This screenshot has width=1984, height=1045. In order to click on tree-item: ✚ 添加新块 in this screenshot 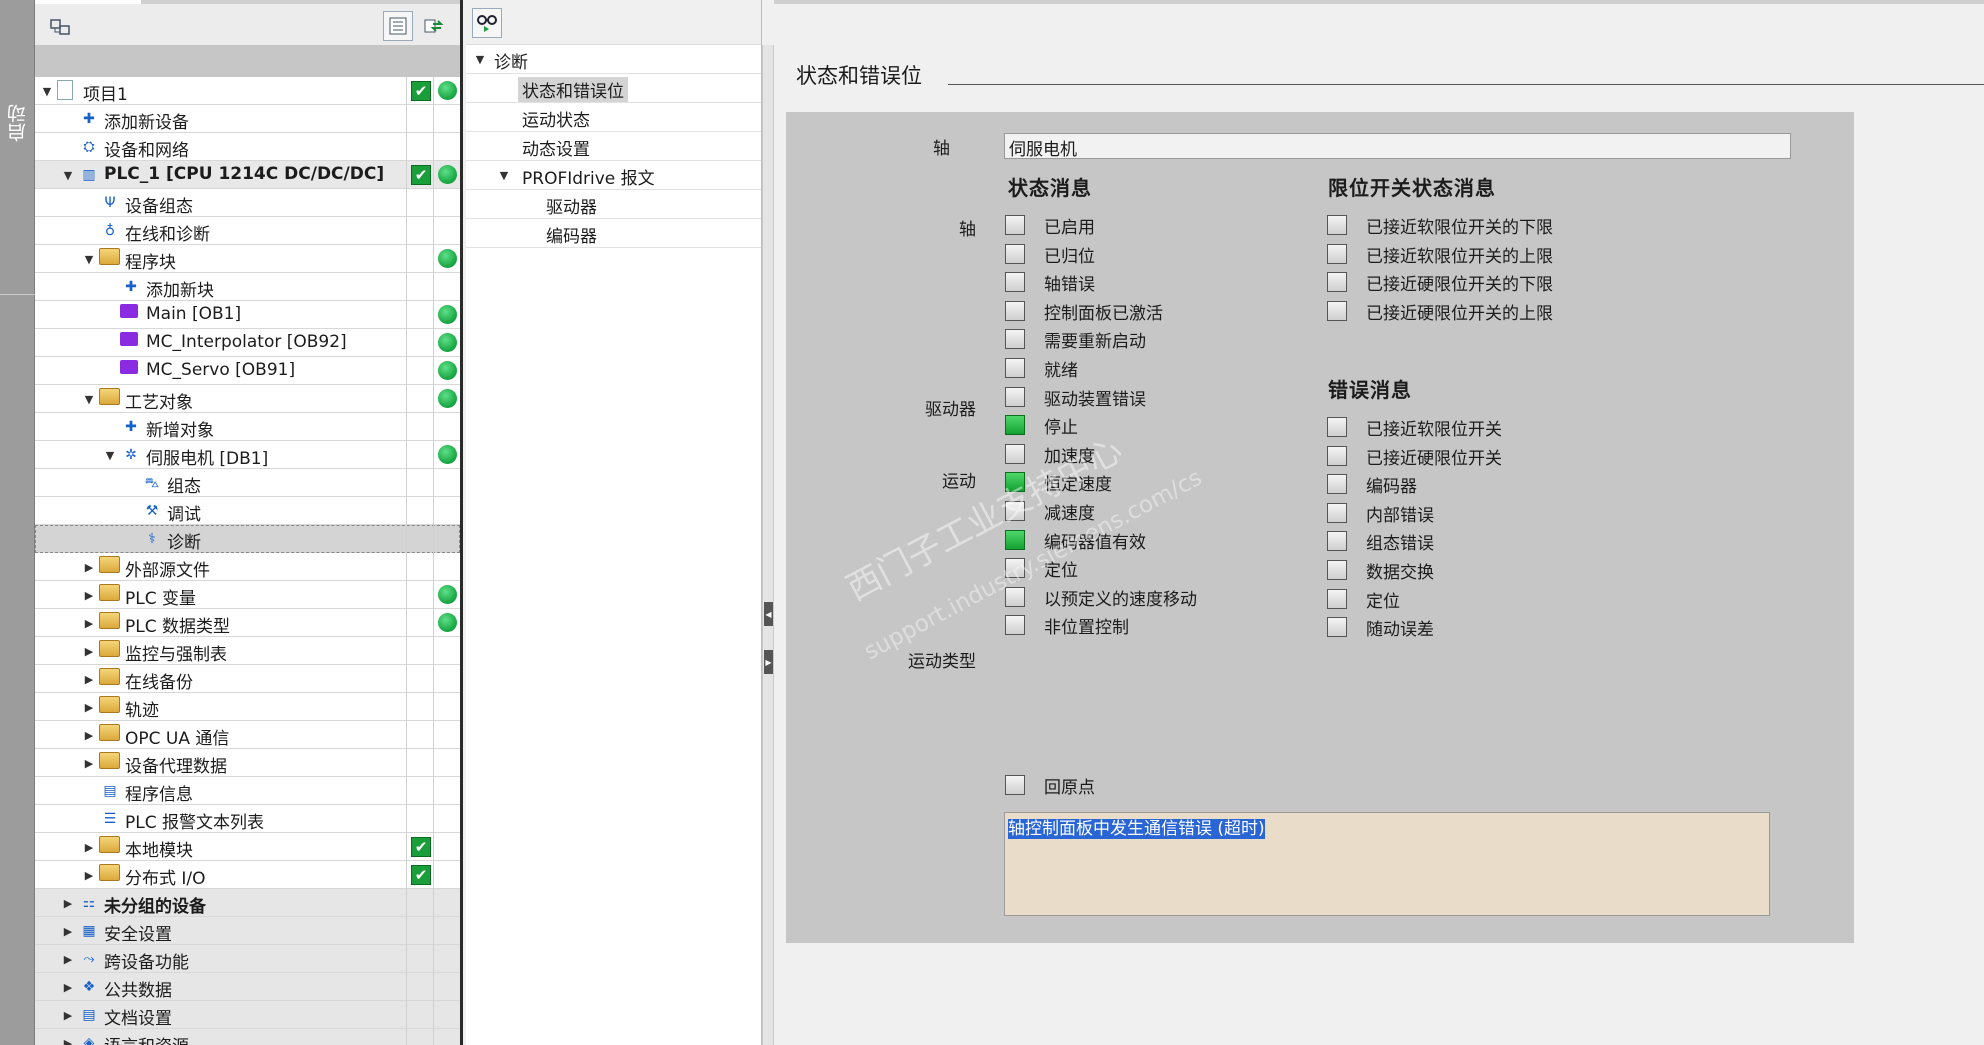, I will do `click(247, 287)`.